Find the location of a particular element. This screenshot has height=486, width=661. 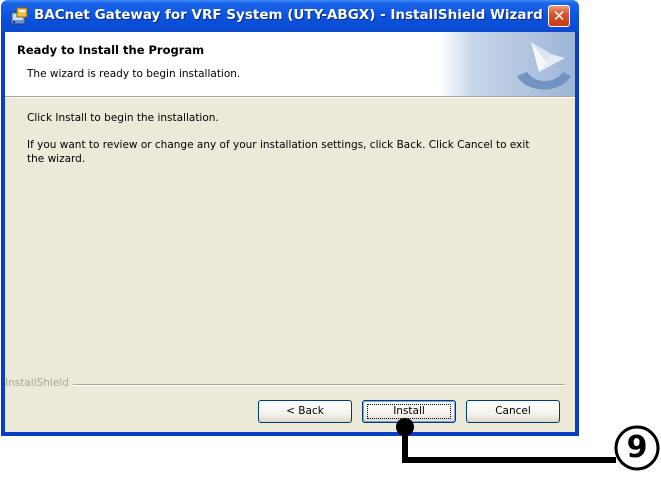

installshield-brand-label: InstallShield is located at coordinates (39, 383).